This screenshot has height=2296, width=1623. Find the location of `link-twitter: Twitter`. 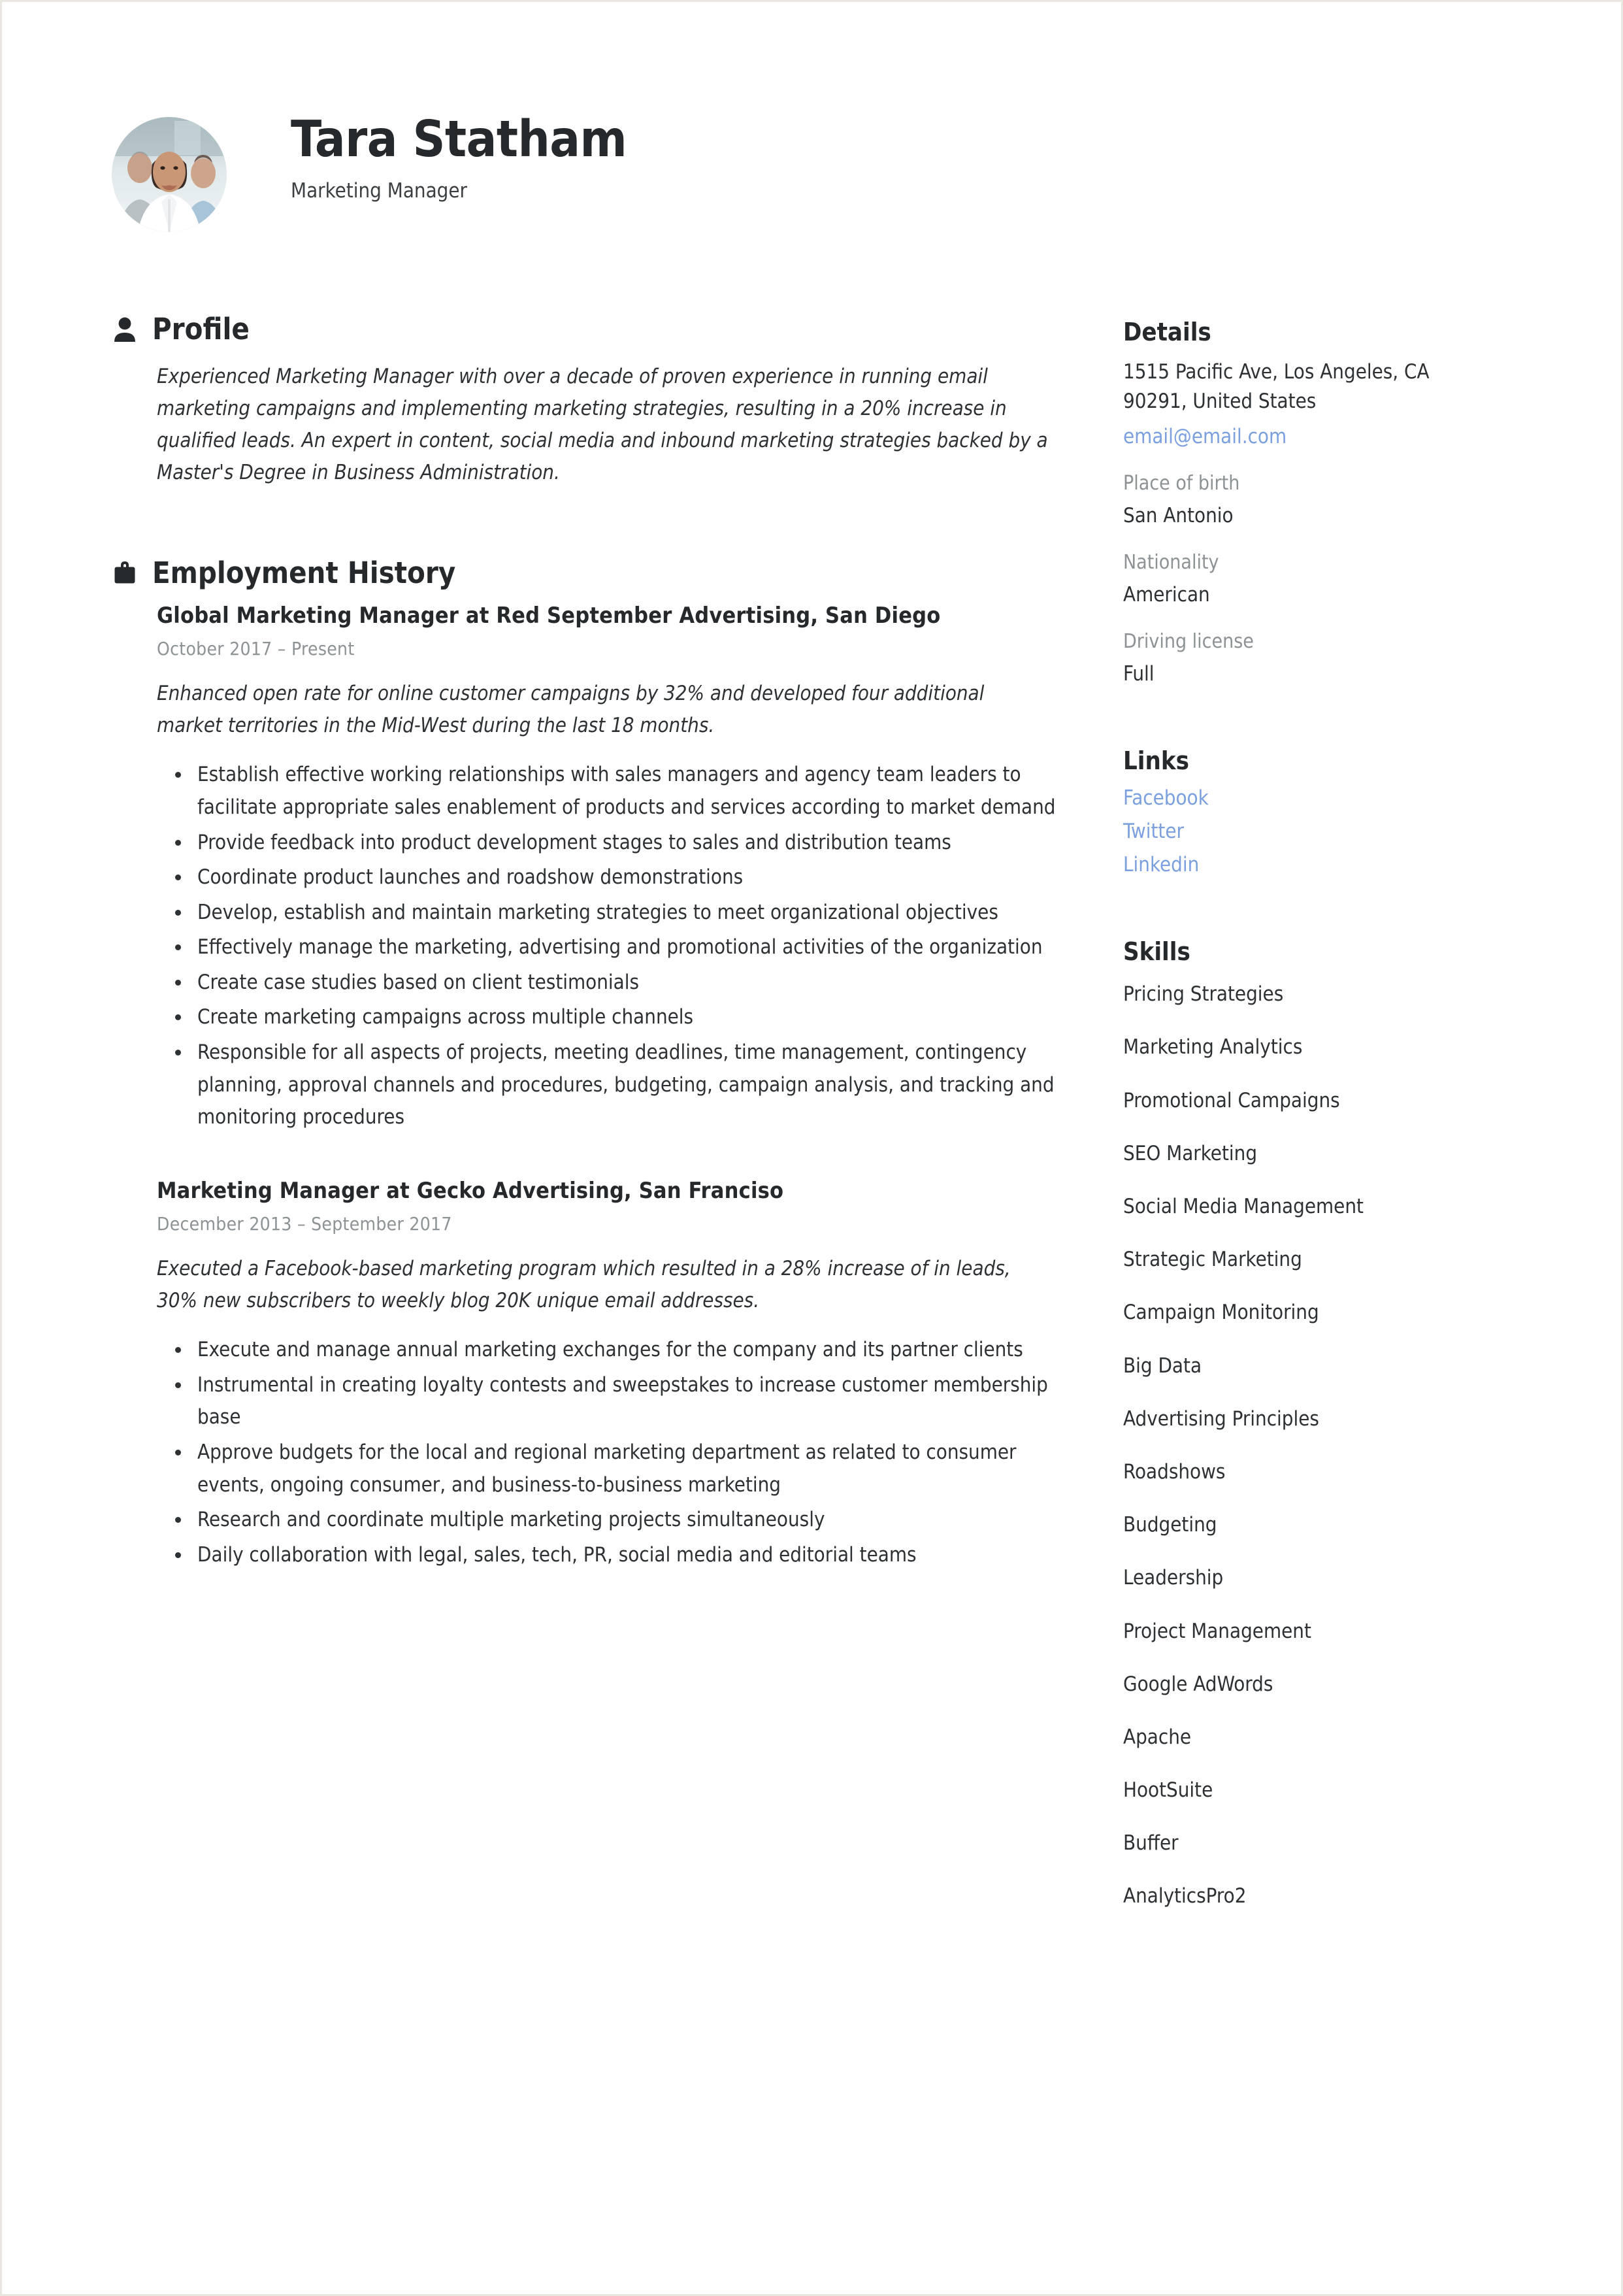

link-twitter: Twitter is located at coordinates (1332, 831).